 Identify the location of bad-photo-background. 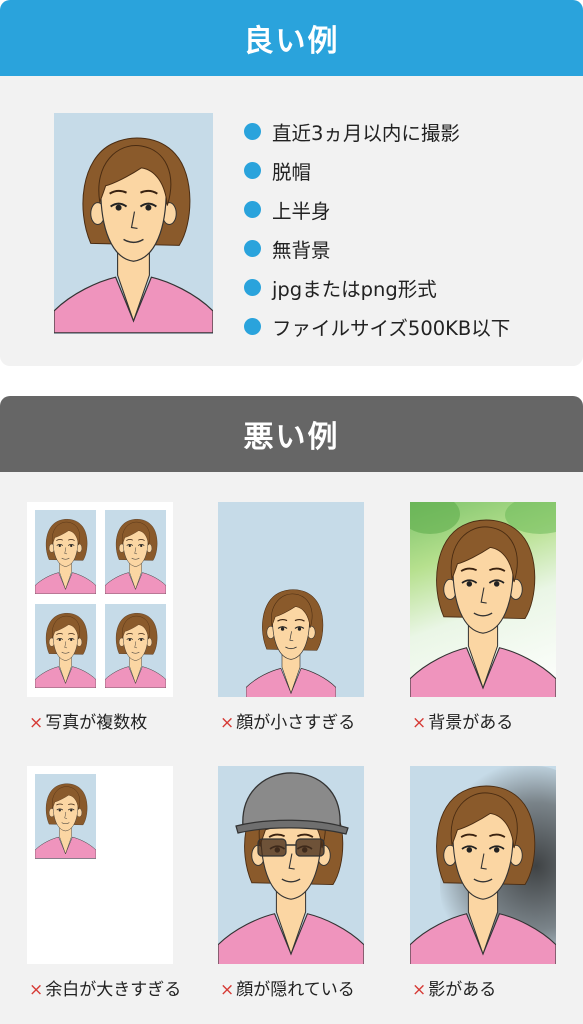
(483, 599).